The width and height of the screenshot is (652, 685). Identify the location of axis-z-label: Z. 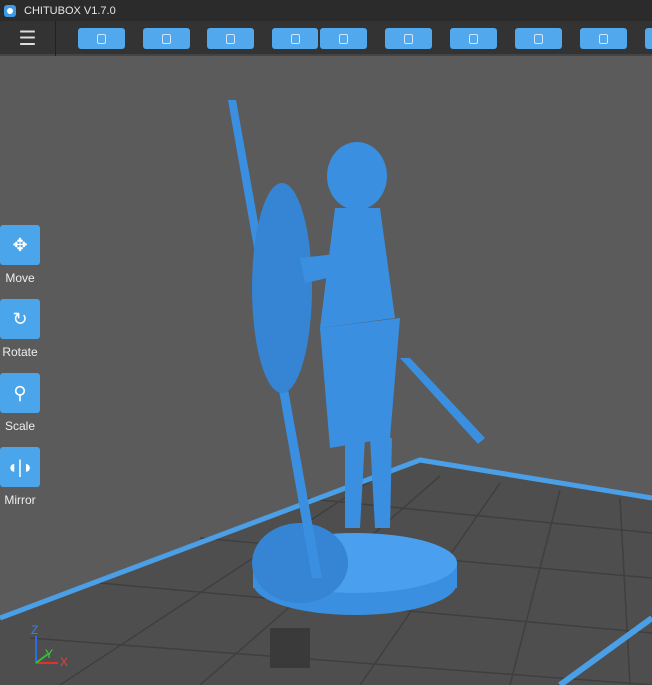
(34, 630).